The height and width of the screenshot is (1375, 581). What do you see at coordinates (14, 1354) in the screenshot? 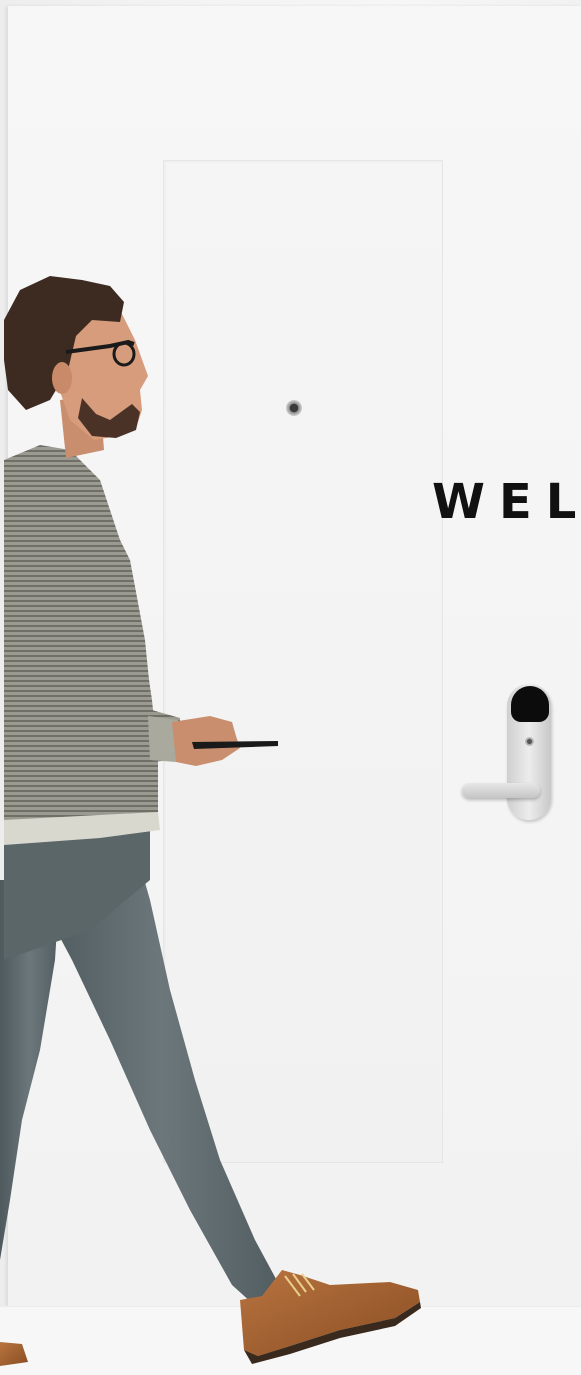
I see `back-boot` at bounding box center [14, 1354].